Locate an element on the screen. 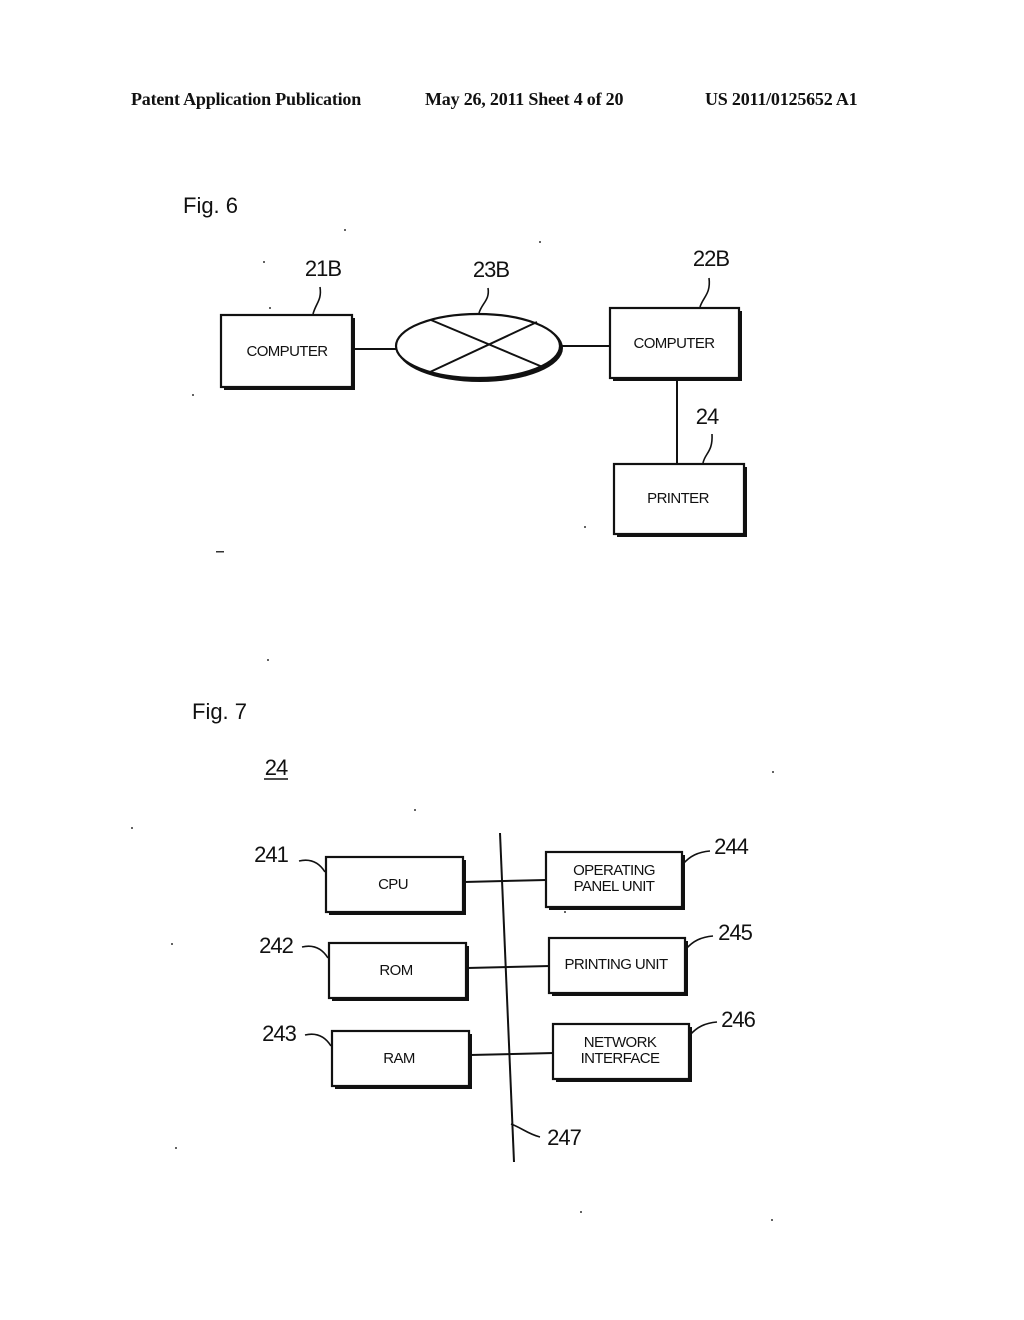  block-246-text-line2: INTERFACE is located at coordinates (620, 1058).